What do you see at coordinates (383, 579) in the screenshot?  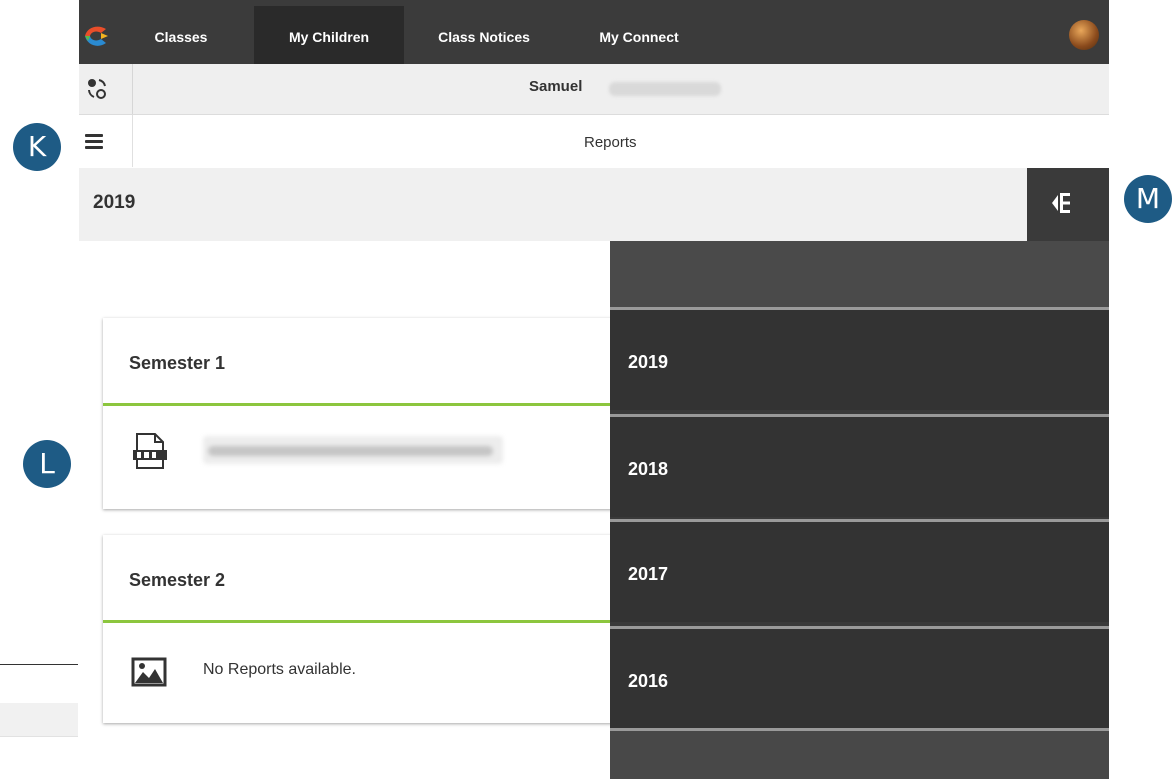 I see `semester-card-header: Semester 2` at bounding box center [383, 579].